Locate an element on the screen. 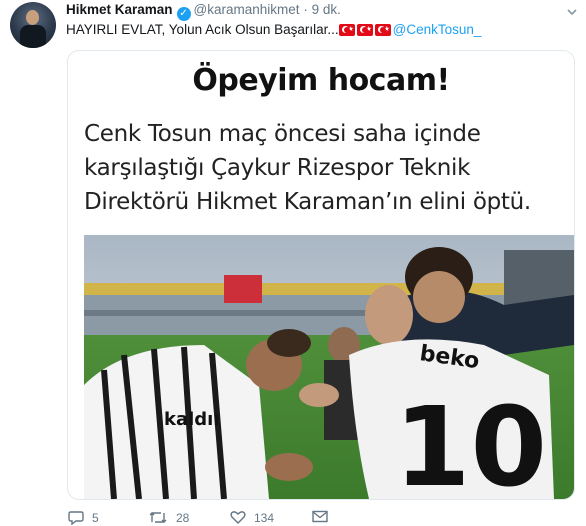 The width and height of the screenshot is (586, 526). tweet-header: Hikmet Karaman ✓ @karamanhikmet · 9 dk. is located at coordinates (316, 11).